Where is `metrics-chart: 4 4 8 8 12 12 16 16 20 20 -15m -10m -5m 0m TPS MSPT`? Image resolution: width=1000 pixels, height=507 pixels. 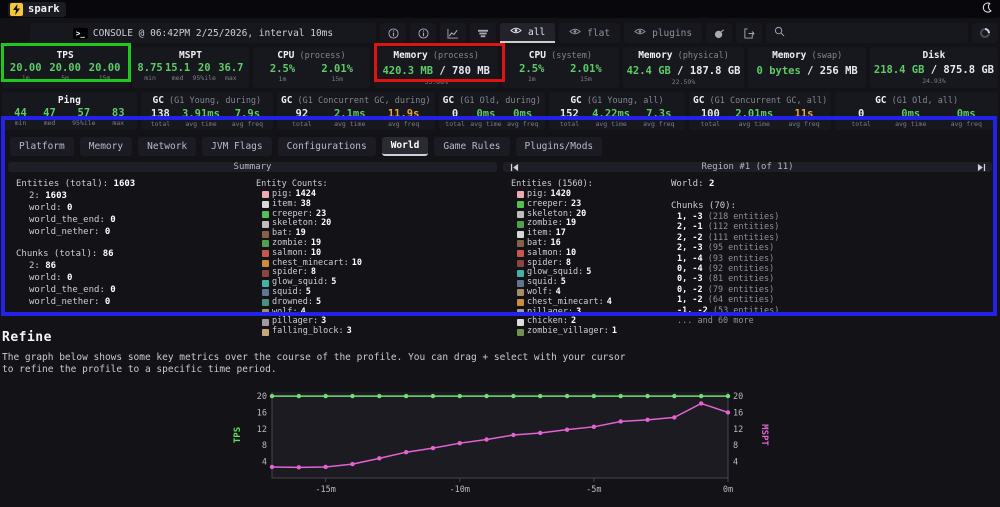 metrics-chart: 4 4 8 8 12 12 16 16 20 20 -15m -10m -5m 0m TPS MSPT is located at coordinates (500, 443).